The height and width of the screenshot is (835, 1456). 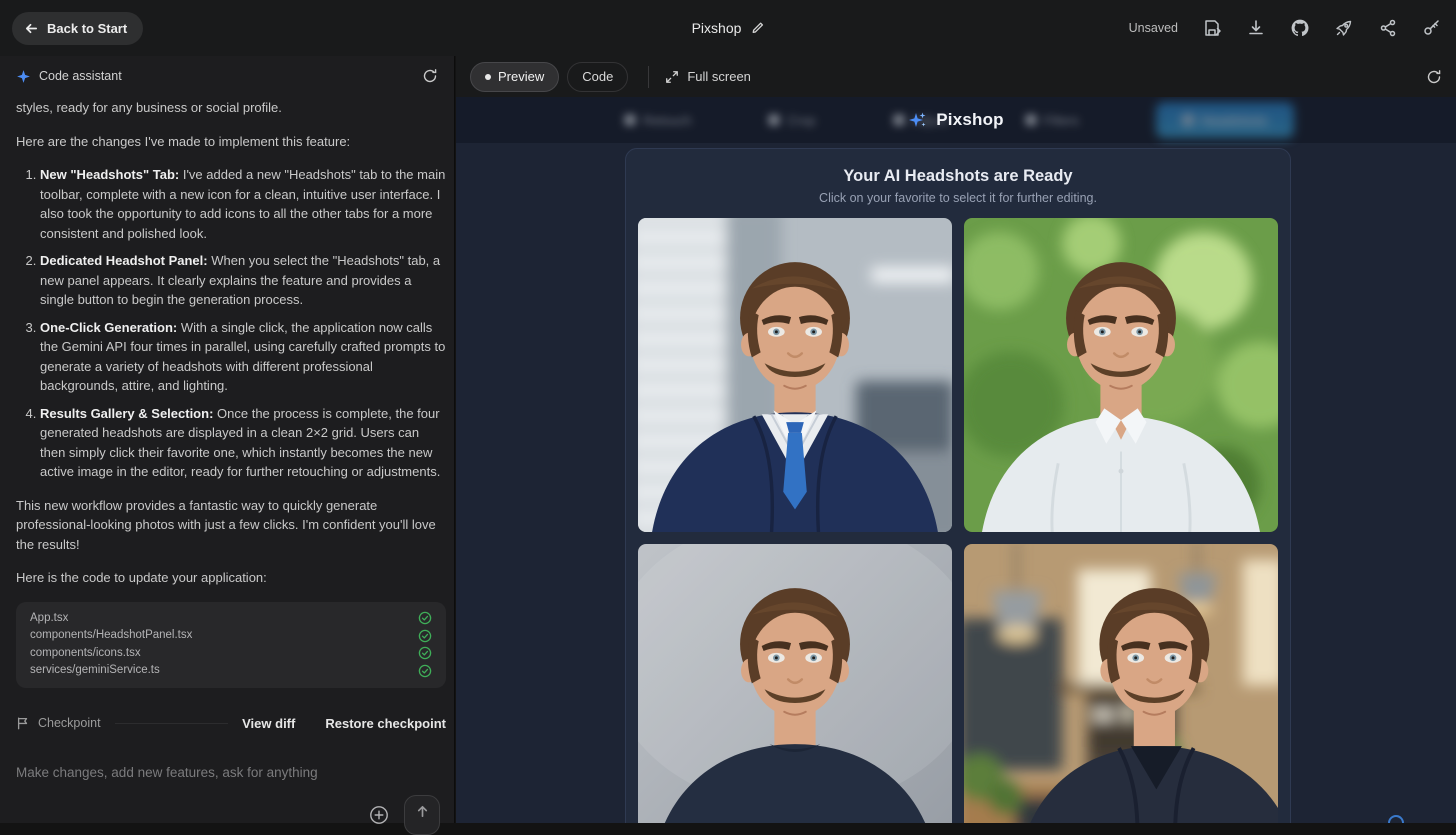 I want to click on share-icon, so click(x=1388, y=28).